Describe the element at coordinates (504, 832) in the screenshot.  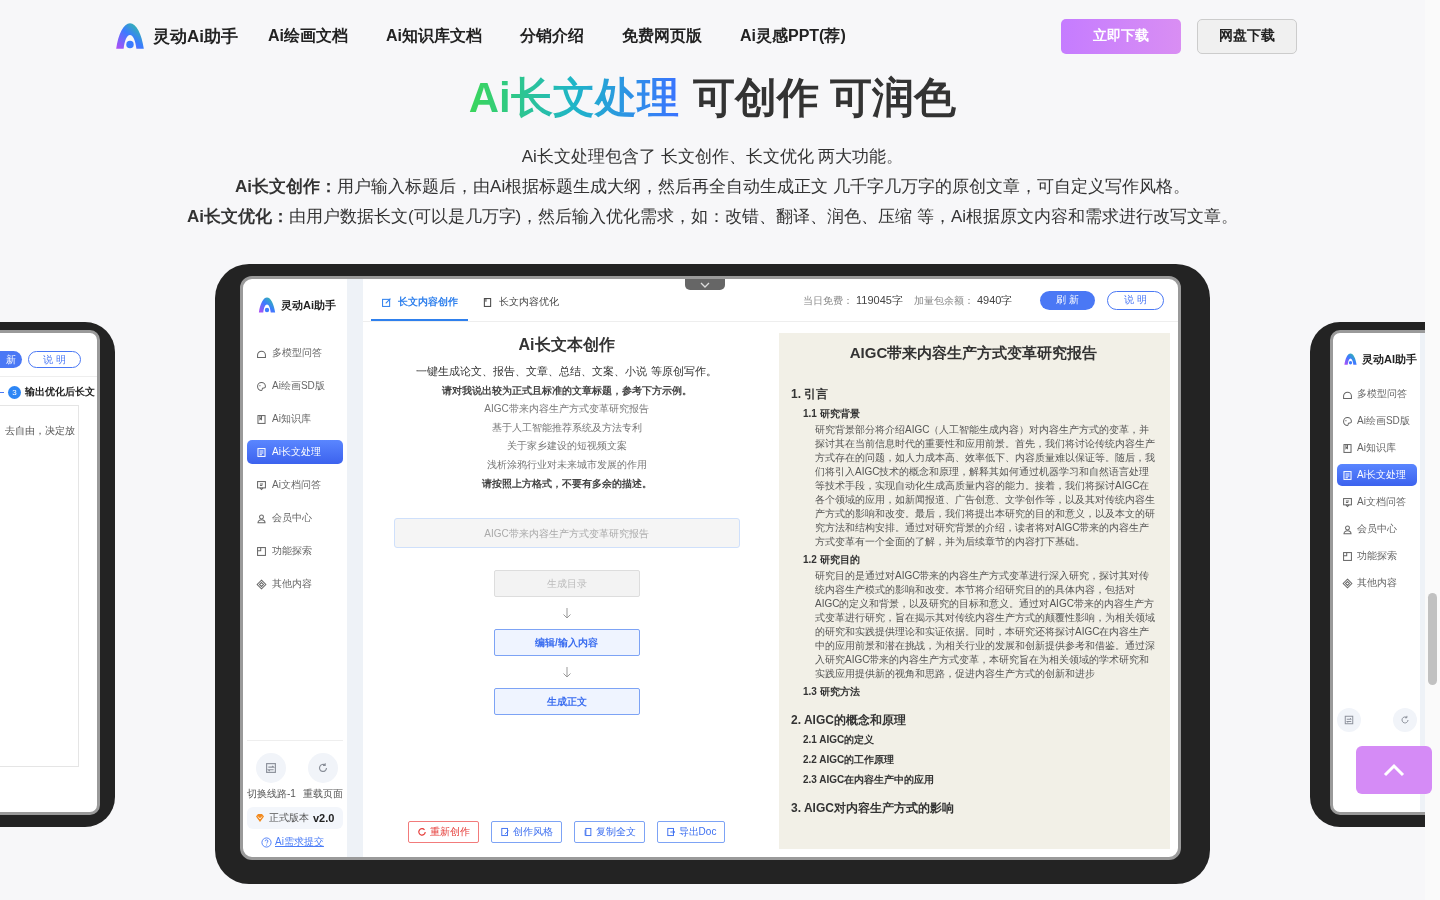
I see `style-icon` at that location.